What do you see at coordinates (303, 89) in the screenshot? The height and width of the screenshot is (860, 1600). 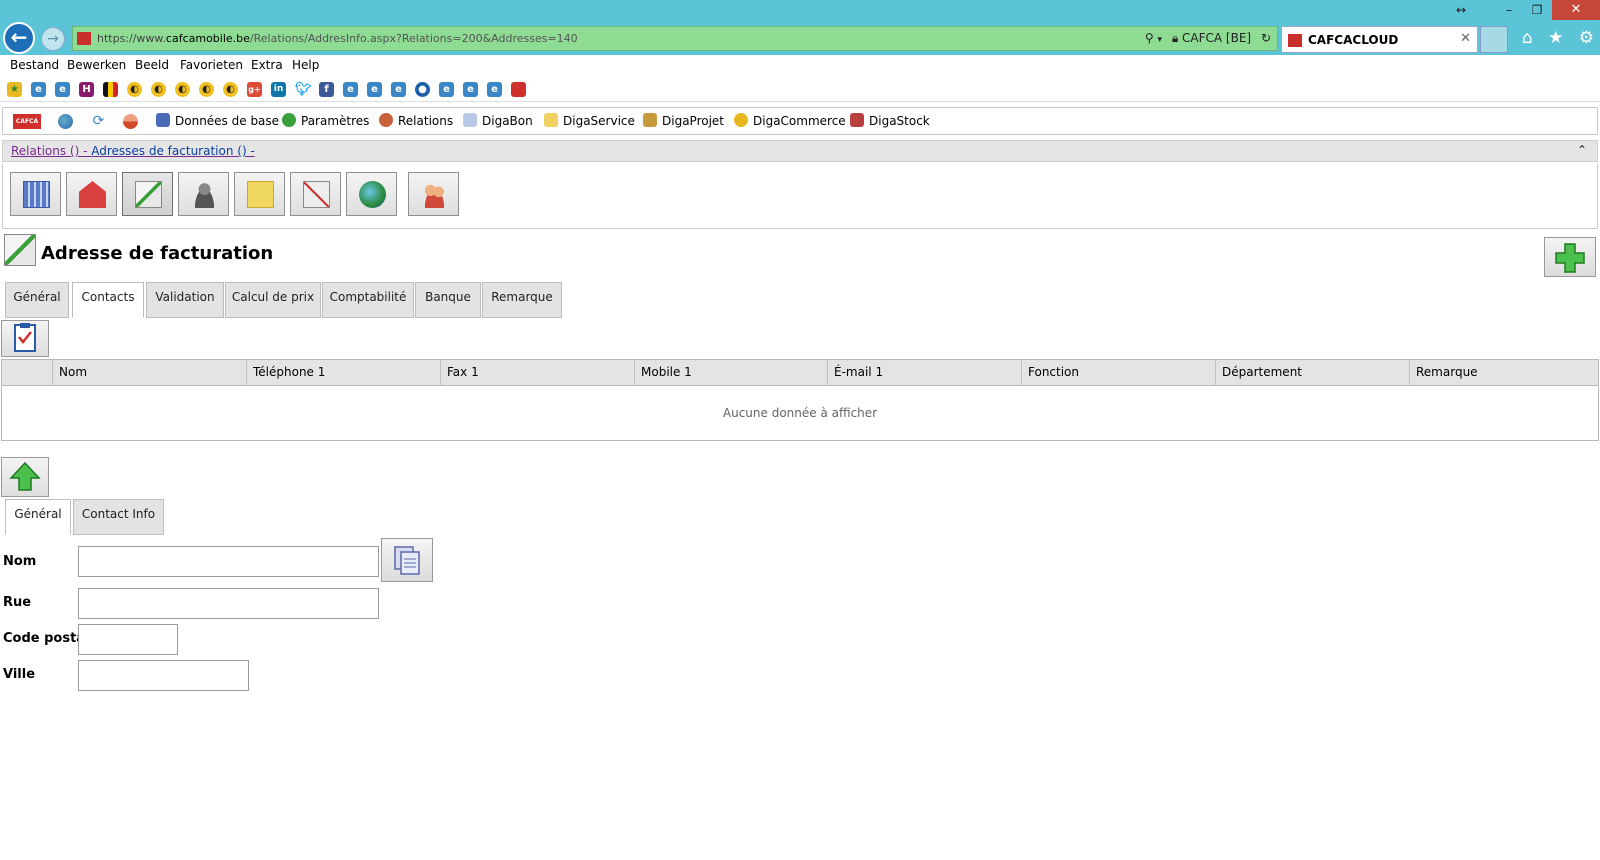 I see `twitter-icon: 🐦︎` at bounding box center [303, 89].